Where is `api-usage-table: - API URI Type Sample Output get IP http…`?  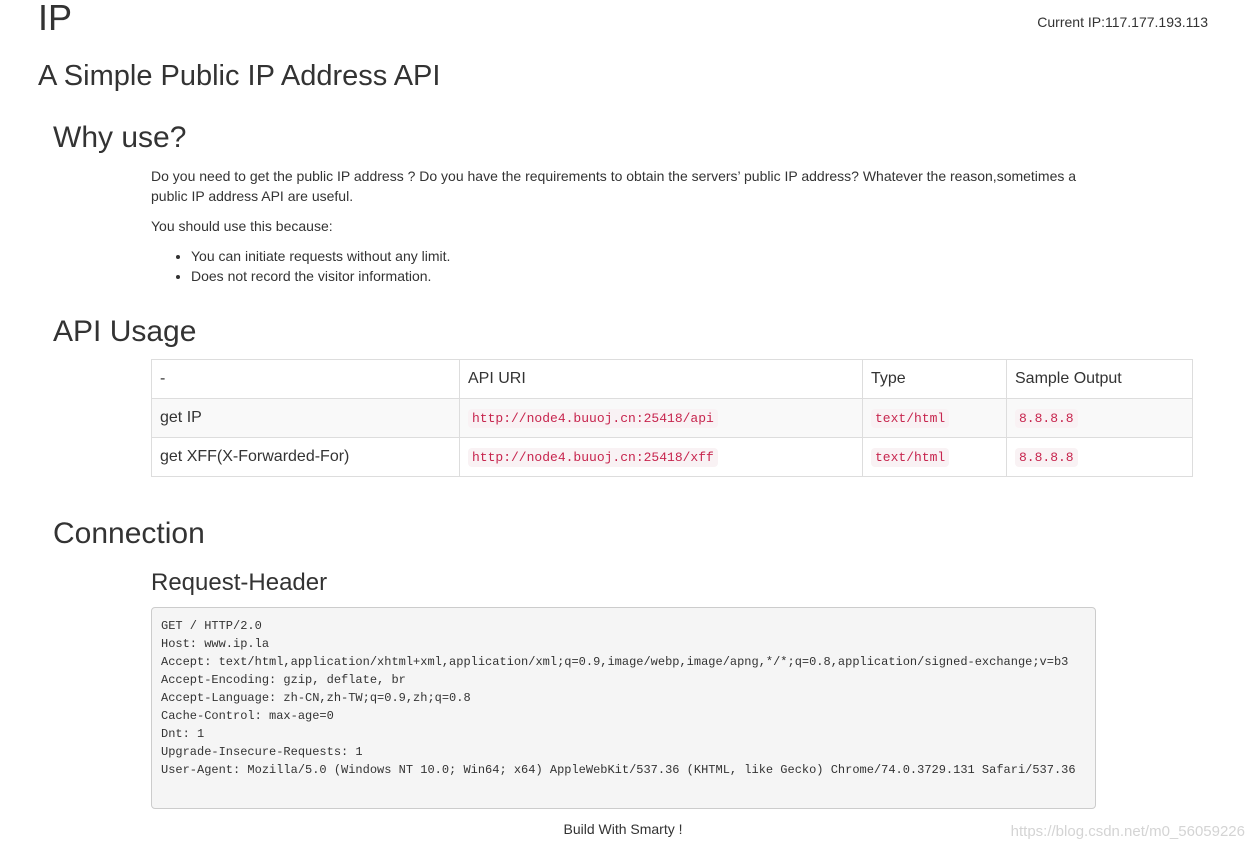
api-usage-table: - API URI Type Sample Output get IP http… is located at coordinates (672, 418).